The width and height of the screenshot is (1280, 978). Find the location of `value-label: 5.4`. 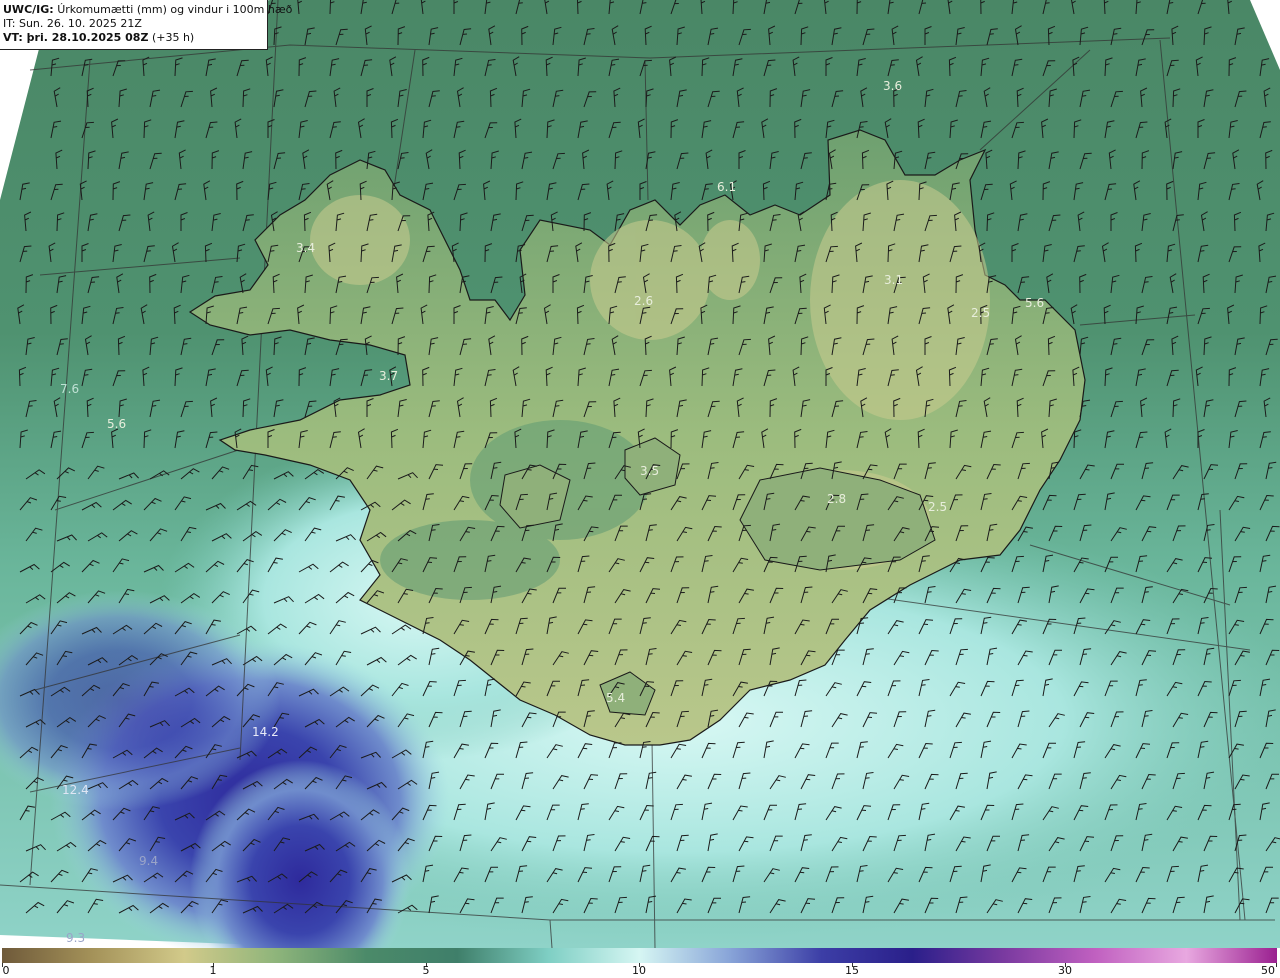

value-label: 5.4 is located at coordinates (615, 698).